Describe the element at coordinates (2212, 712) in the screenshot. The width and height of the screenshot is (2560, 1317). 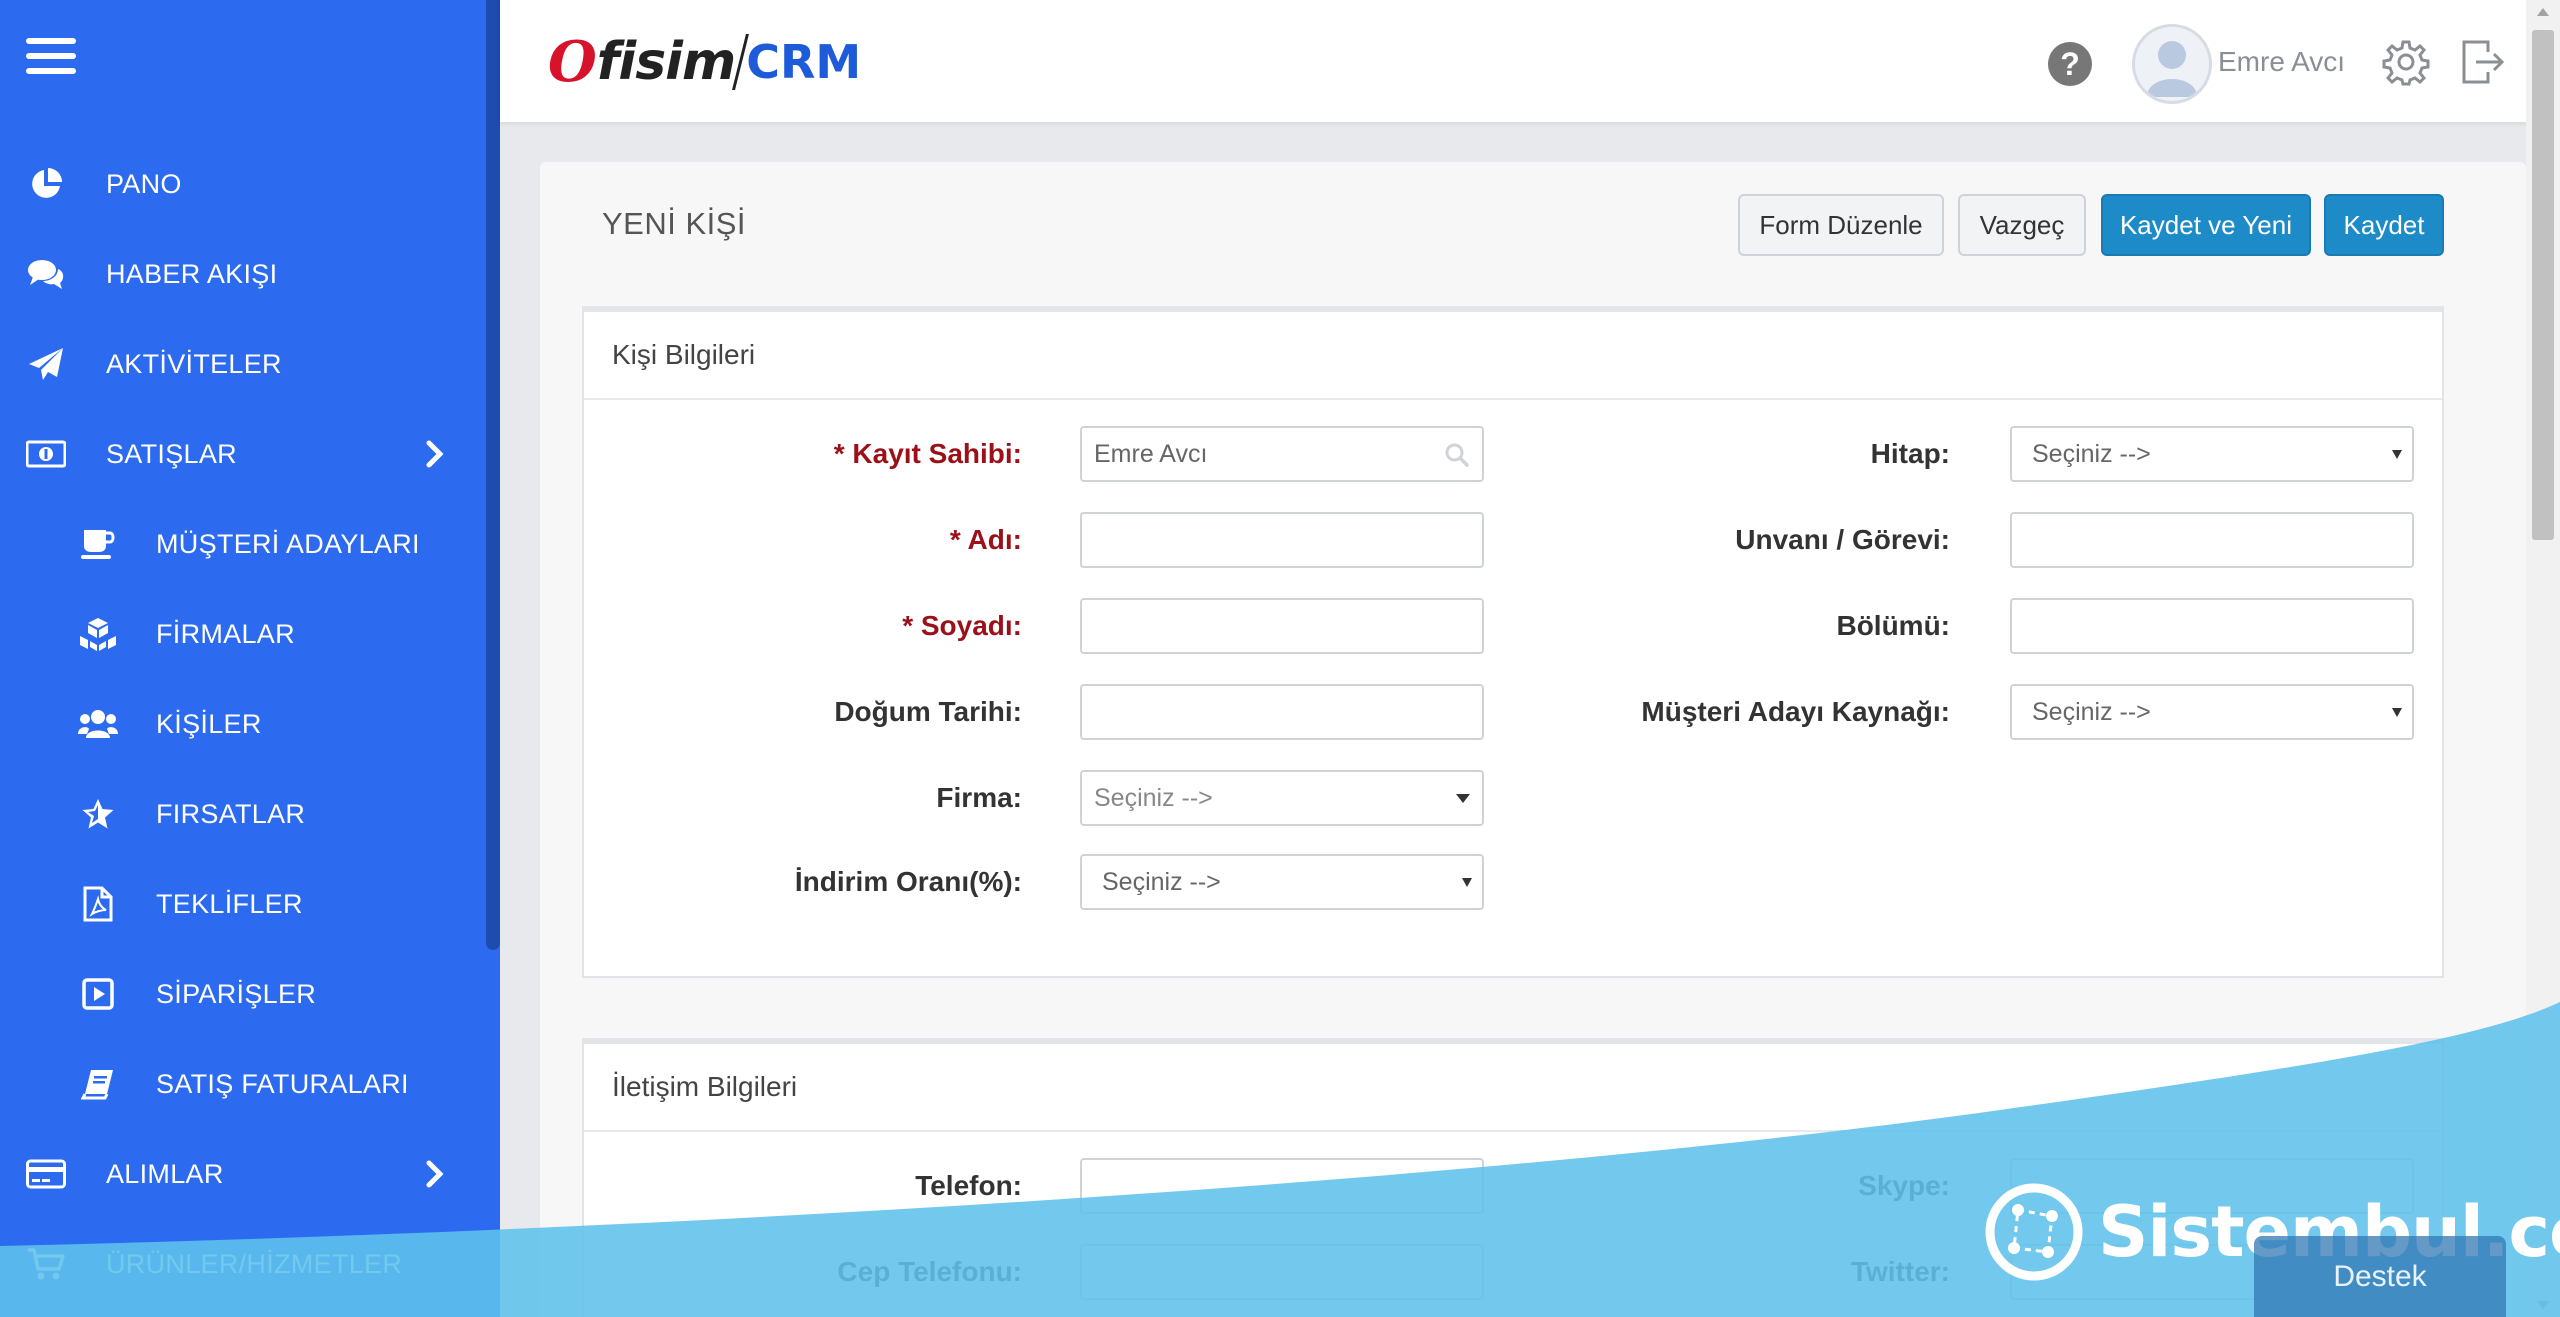
I see `lead-source-select: Seçiniz -->` at that location.